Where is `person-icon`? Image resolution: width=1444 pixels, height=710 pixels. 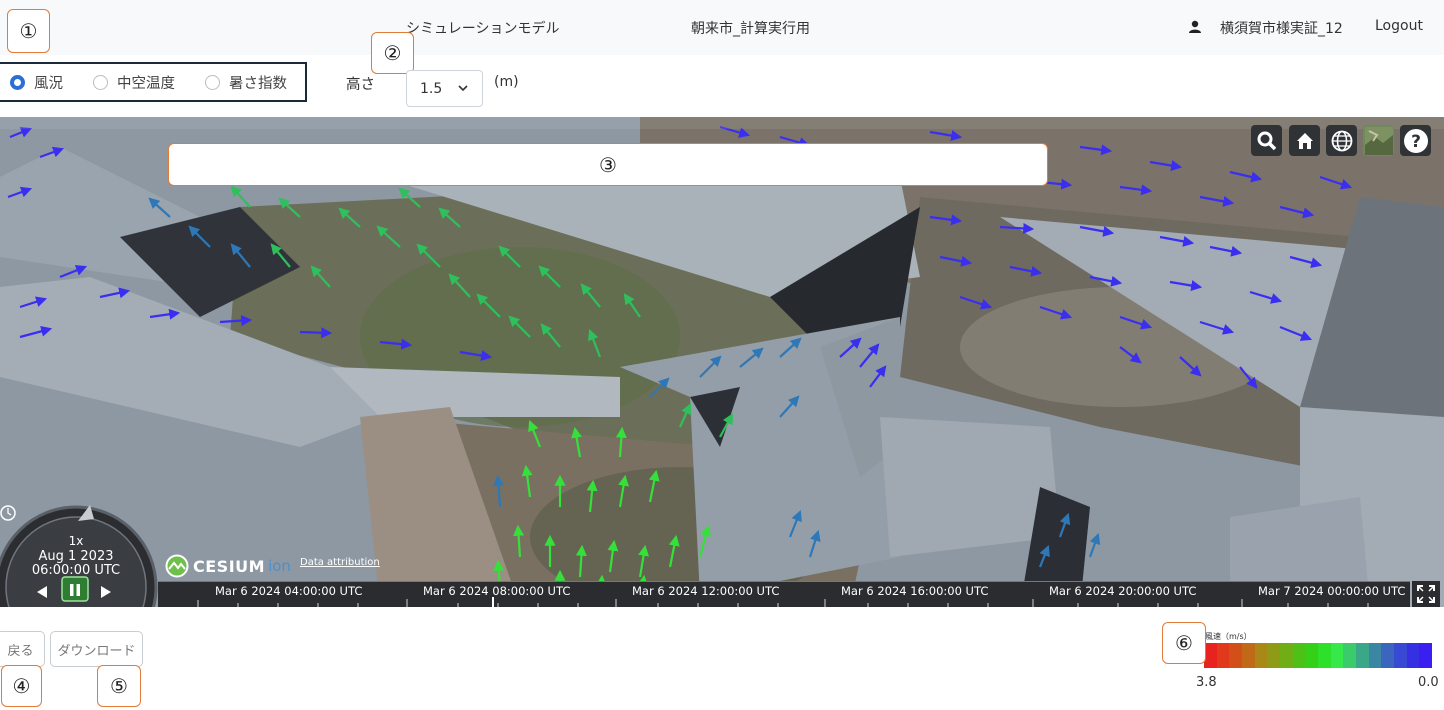 person-icon is located at coordinates (1195, 26).